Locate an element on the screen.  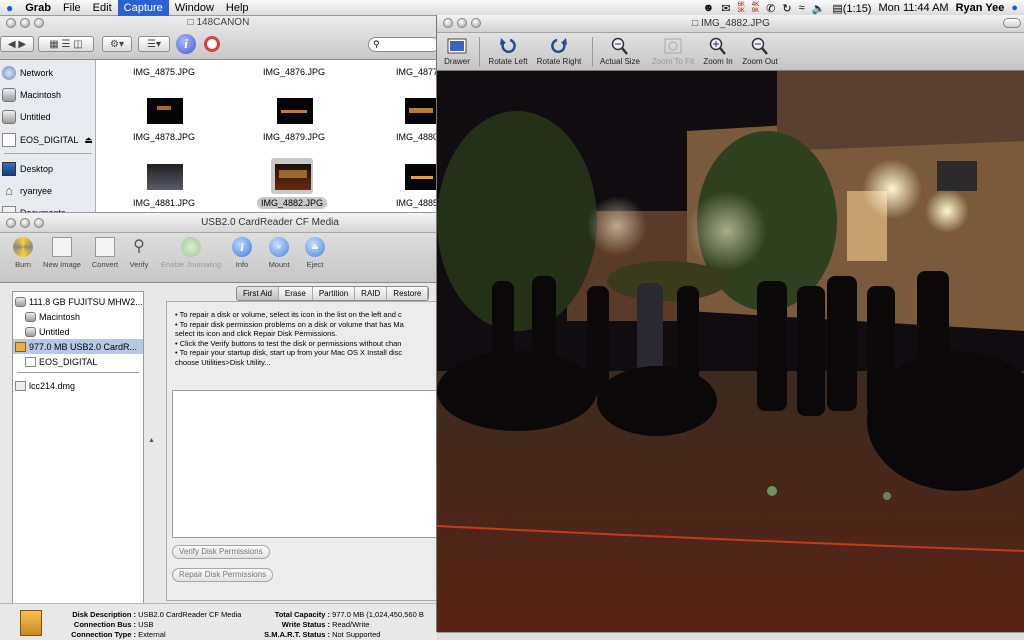
sidebar-item-macintosh: Macintosh is located at coordinates (47, 95).